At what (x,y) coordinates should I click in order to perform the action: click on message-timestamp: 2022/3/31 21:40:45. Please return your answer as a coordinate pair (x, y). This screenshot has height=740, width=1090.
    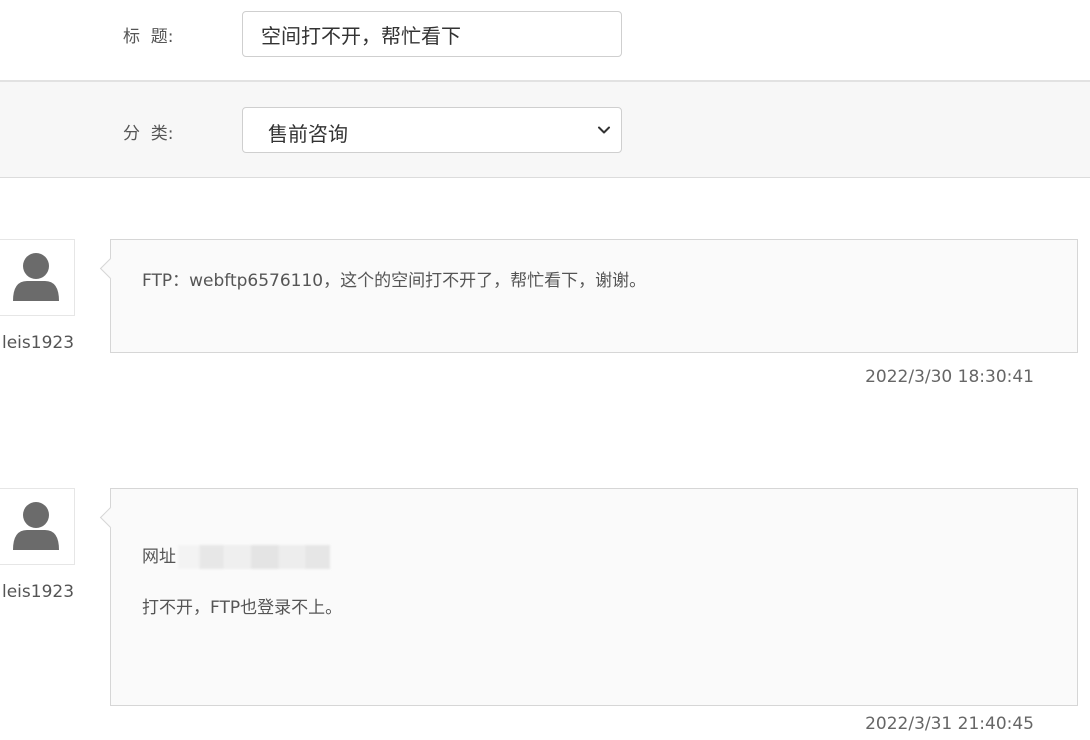
    Looking at the image, I should click on (949, 724).